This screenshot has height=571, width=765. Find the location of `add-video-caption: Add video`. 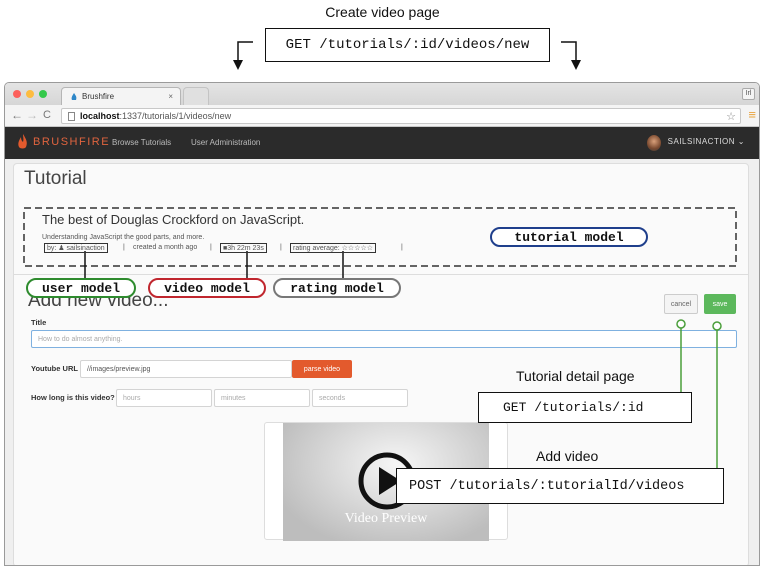

add-video-caption: Add video is located at coordinates (567, 456).